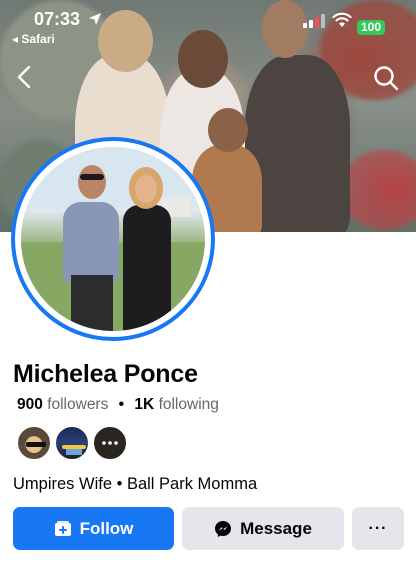 The image size is (416, 573). What do you see at coordinates (135, 484) in the screenshot?
I see `profile-bio: Umpires Wife • Ball Park Momma` at bounding box center [135, 484].